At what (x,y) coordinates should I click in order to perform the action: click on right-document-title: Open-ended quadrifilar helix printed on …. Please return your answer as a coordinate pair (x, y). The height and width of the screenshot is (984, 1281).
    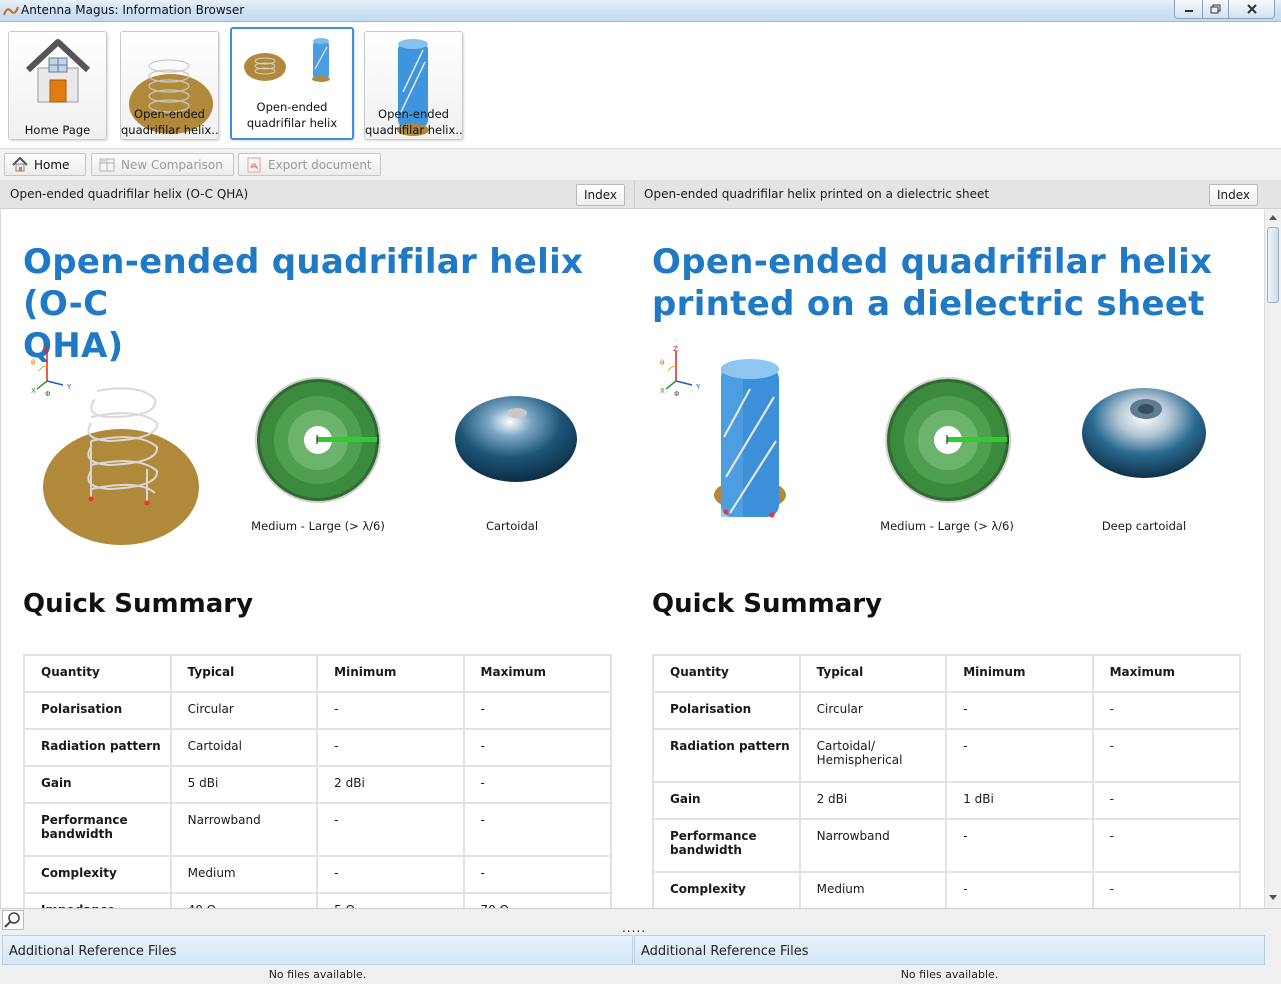
    Looking at the image, I should click on (817, 194).